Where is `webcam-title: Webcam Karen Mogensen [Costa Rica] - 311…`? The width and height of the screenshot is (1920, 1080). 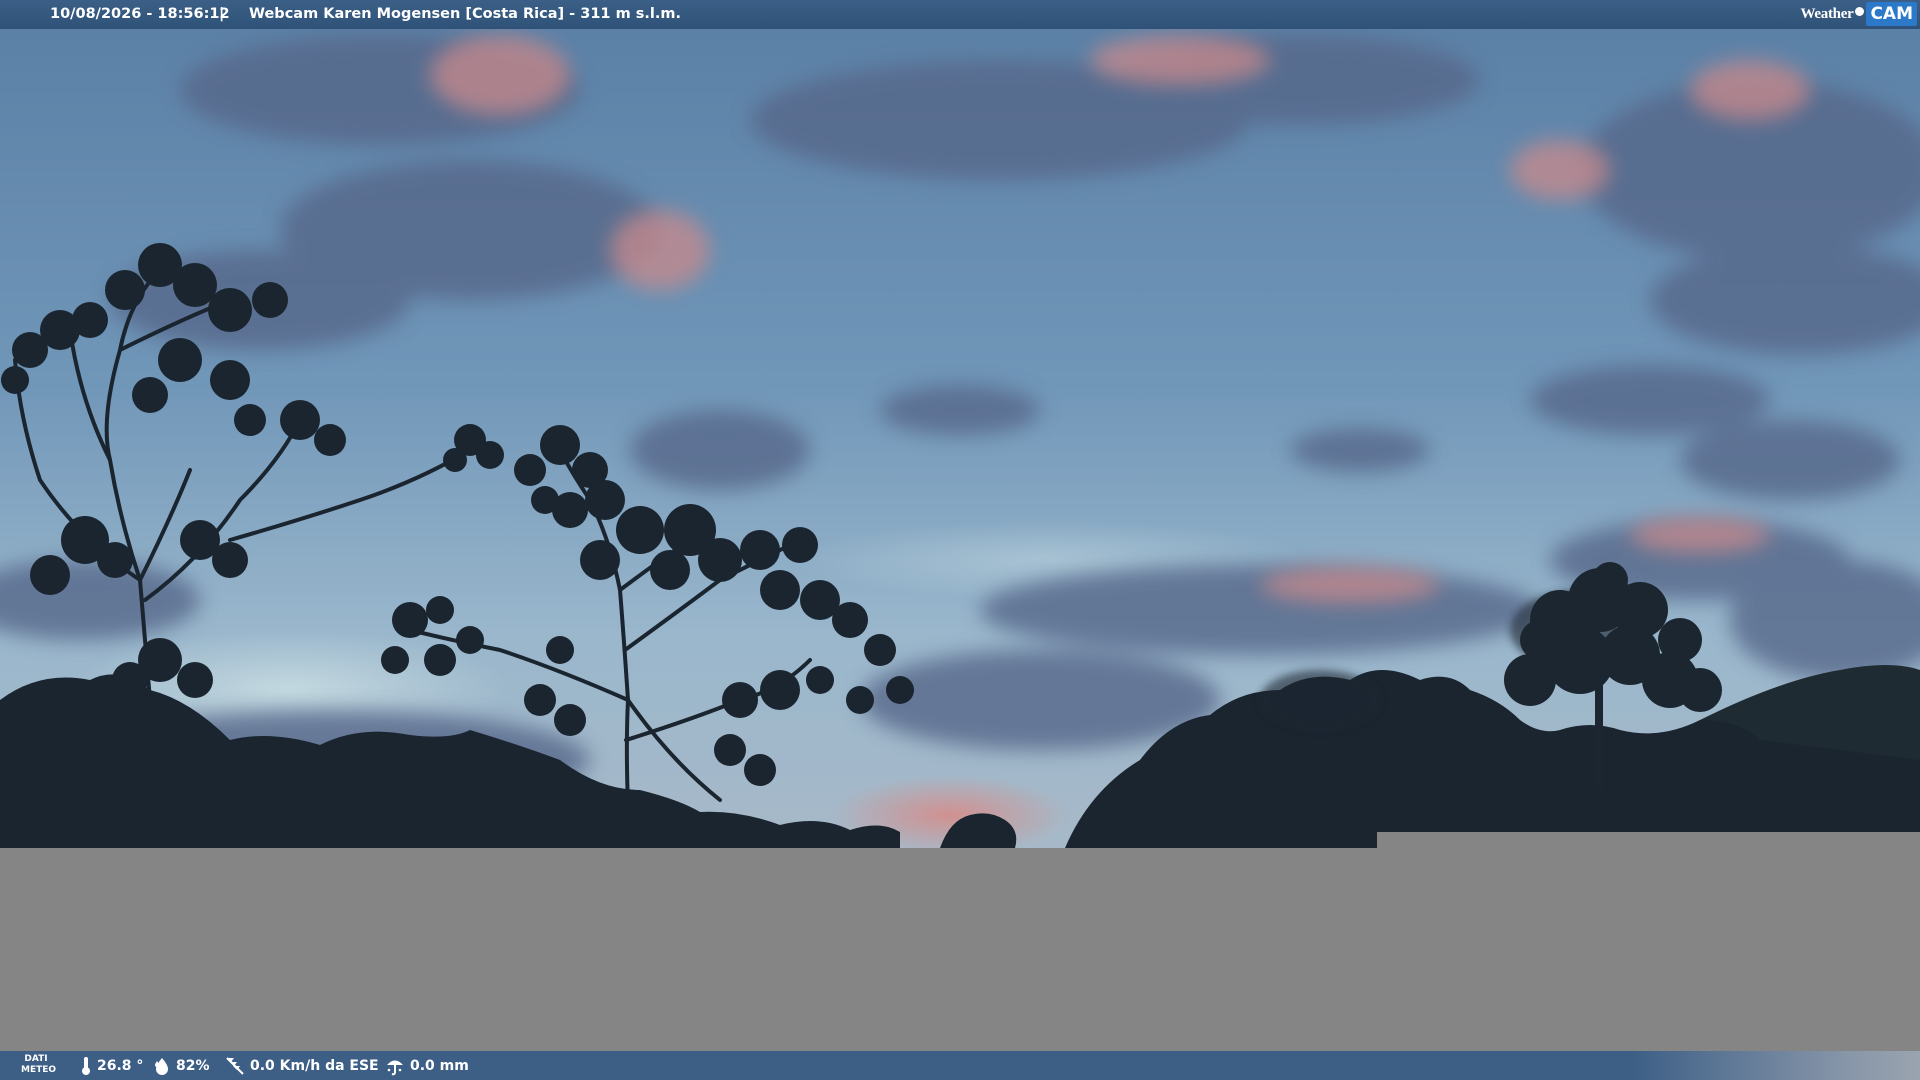
webcam-title: Webcam Karen Mogensen [Costa Rica] - 311… is located at coordinates (465, 14).